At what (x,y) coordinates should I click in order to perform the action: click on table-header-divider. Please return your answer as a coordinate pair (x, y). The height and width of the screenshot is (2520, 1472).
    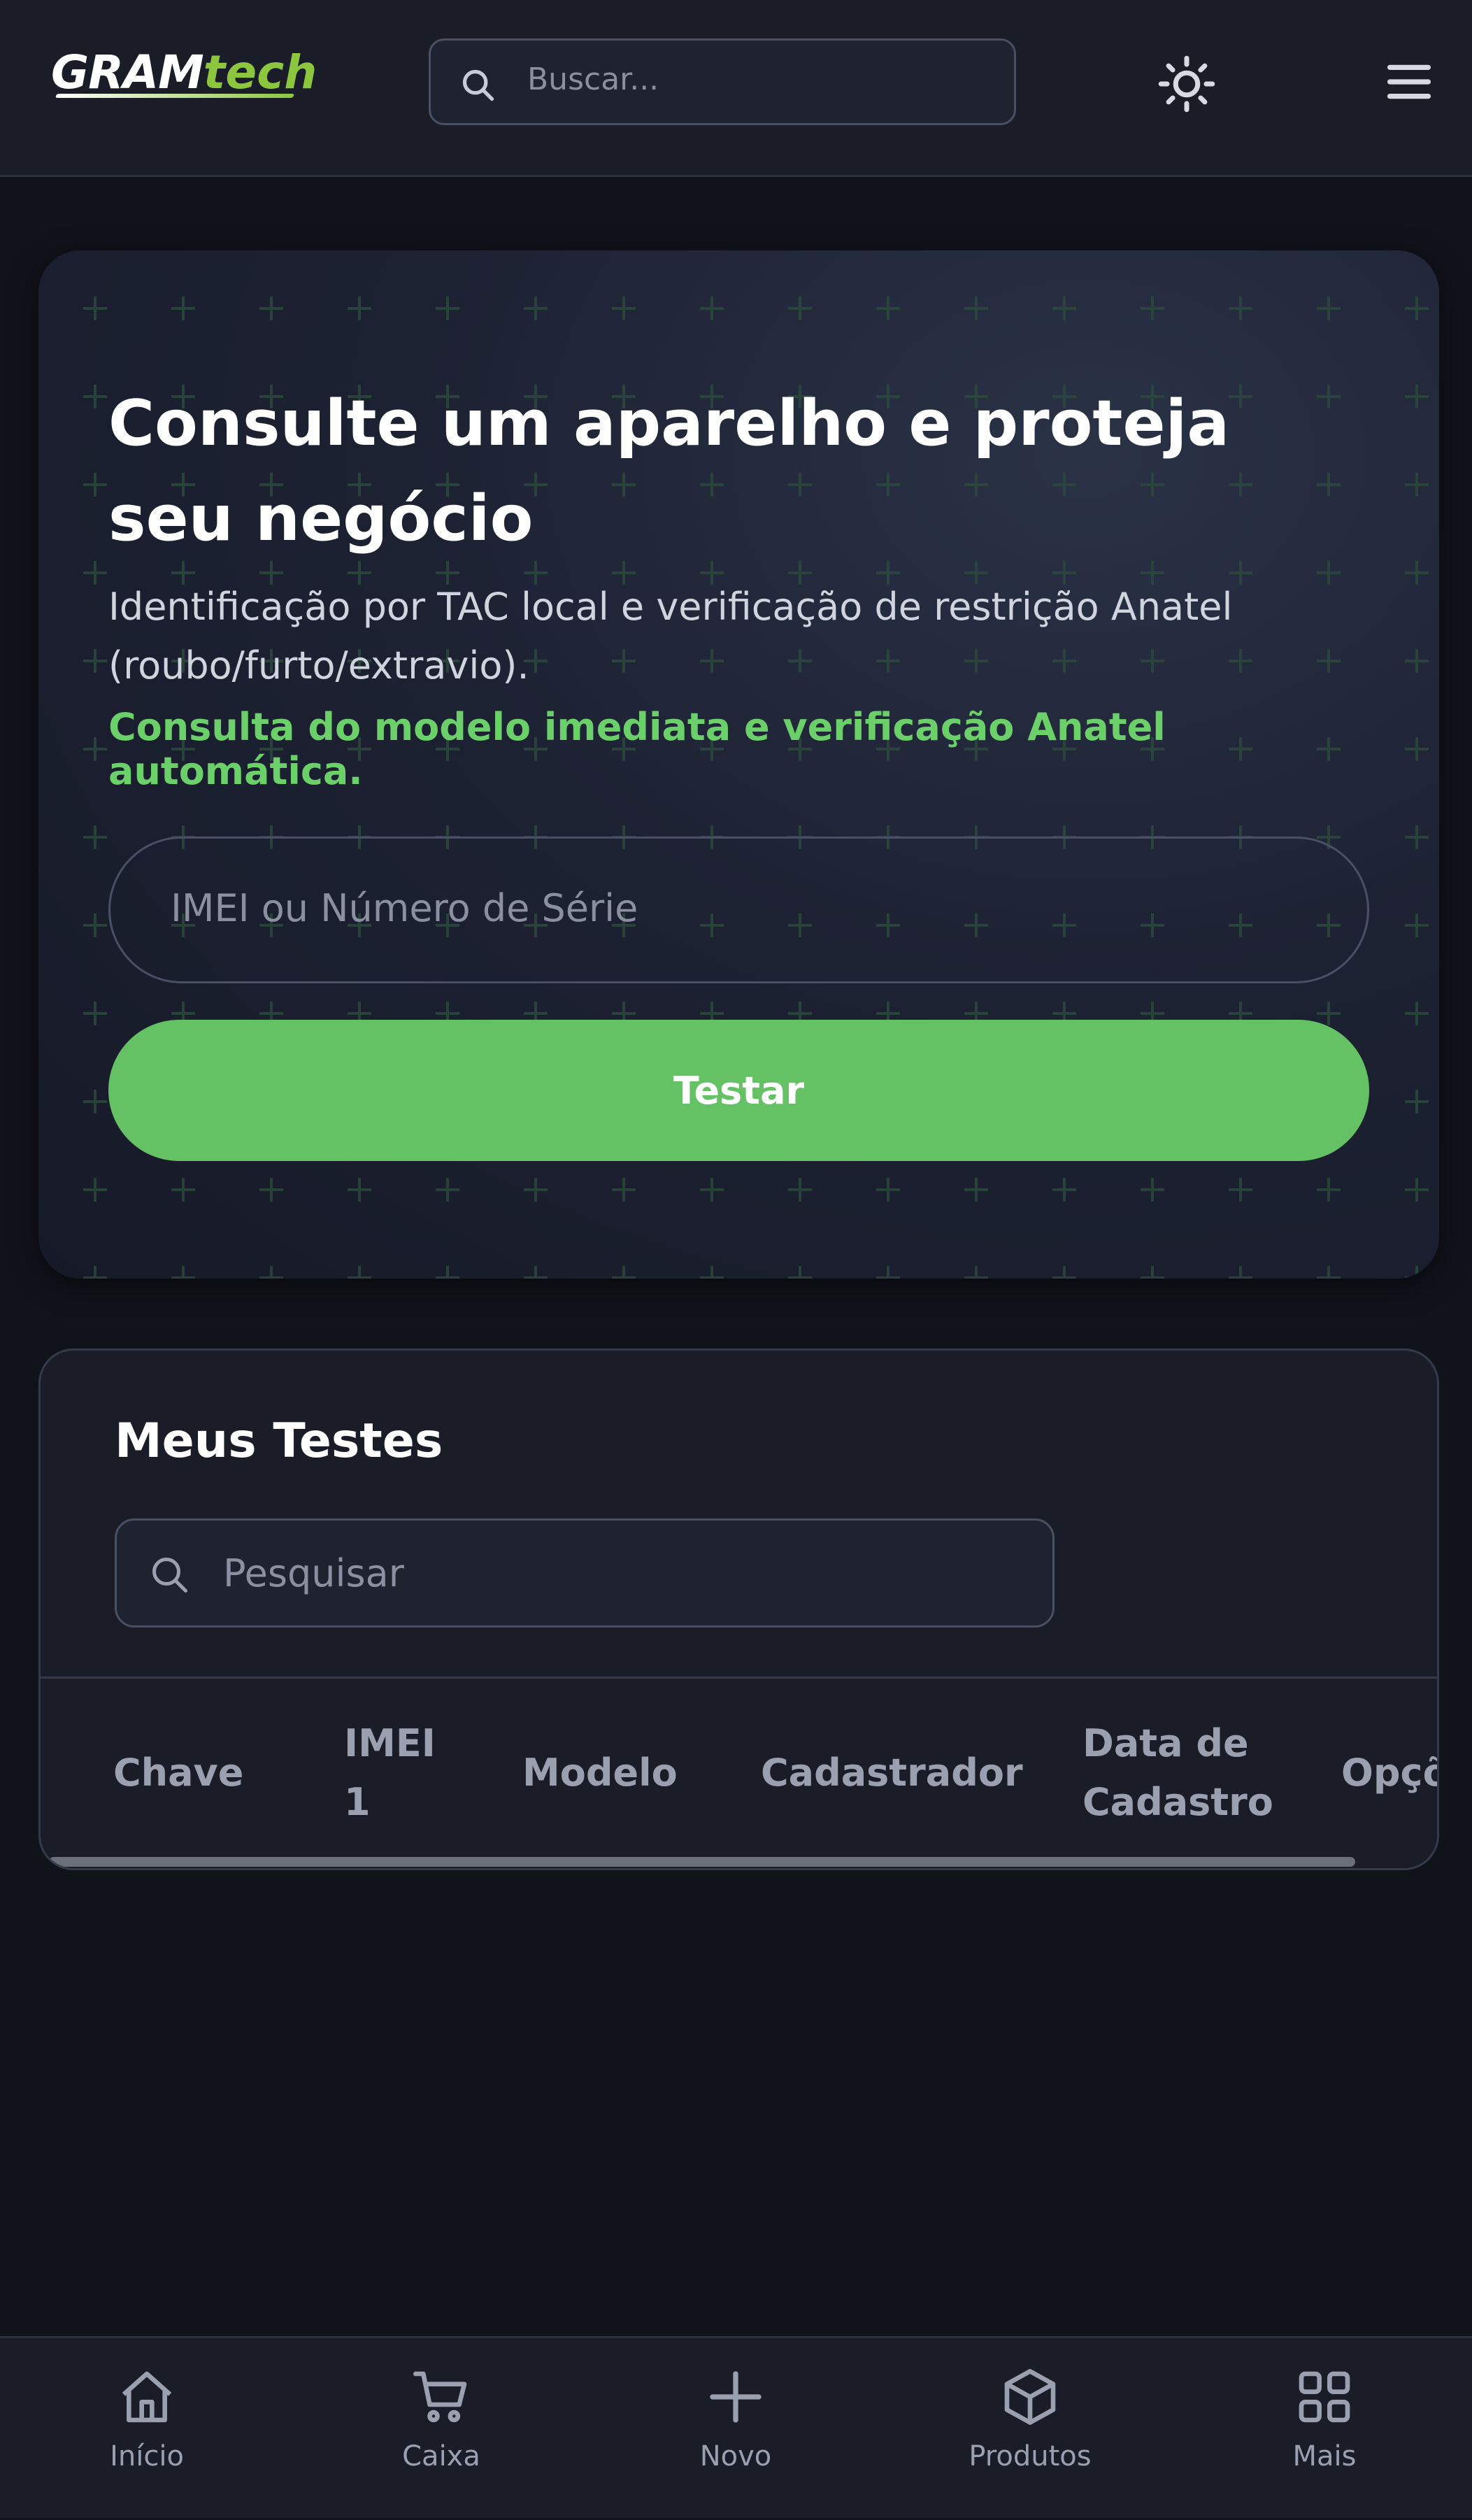
    Looking at the image, I should click on (739, 1678).